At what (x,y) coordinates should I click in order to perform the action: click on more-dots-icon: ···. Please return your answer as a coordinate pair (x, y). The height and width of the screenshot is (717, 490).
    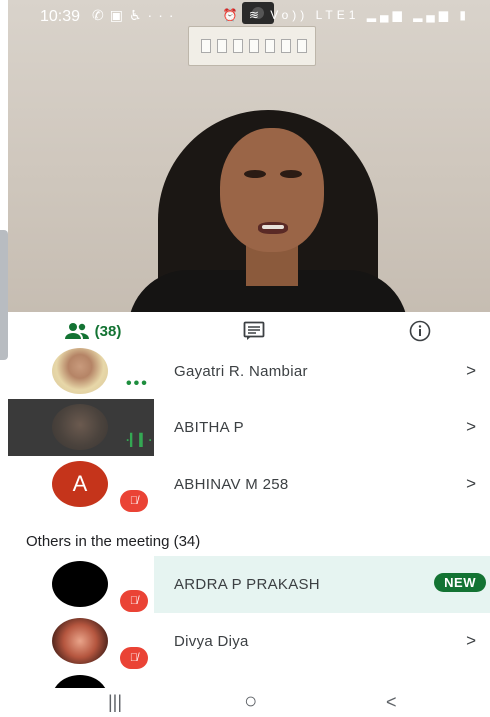
    Looking at the image, I should click on (163, 15).